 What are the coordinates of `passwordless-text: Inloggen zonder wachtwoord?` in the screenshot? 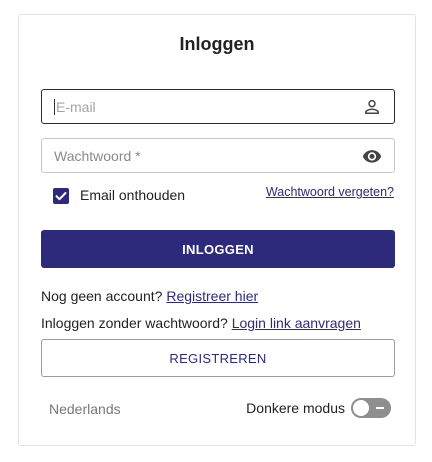 It's located at (134, 323).